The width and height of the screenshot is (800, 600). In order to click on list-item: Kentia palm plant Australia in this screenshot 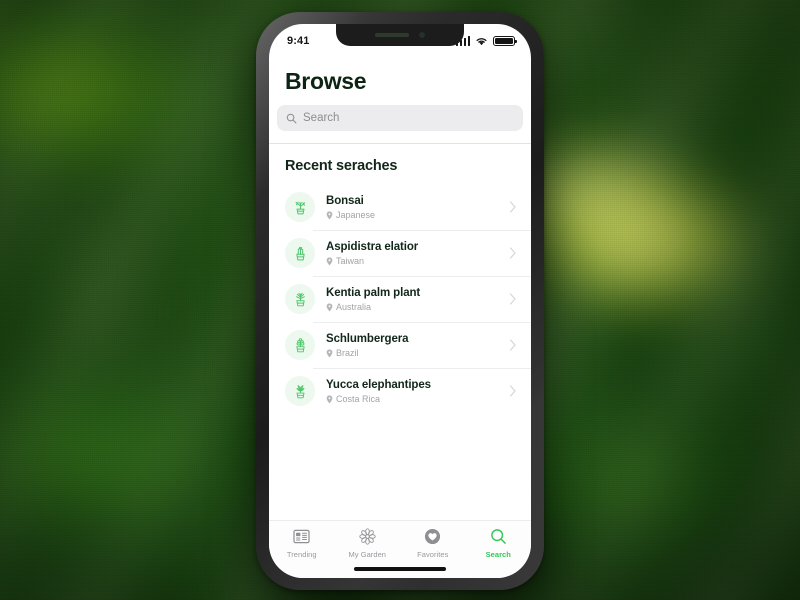, I will do `click(400, 299)`.